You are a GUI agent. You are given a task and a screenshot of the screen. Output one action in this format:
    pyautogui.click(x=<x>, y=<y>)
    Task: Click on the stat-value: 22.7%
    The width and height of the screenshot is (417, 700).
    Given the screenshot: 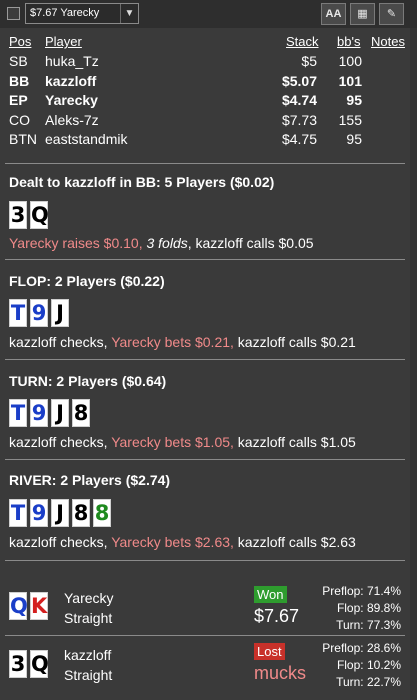 What is the action you would take?
    pyautogui.click(x=383, y=682)
    